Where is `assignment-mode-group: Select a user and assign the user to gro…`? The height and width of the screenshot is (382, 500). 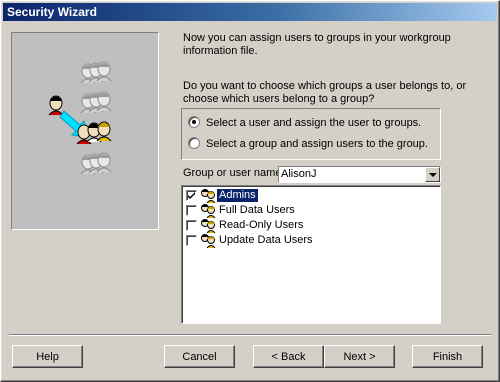
assignment-mode-group: Select a user and assign the user to gro… is located at coordinates (311, 134).